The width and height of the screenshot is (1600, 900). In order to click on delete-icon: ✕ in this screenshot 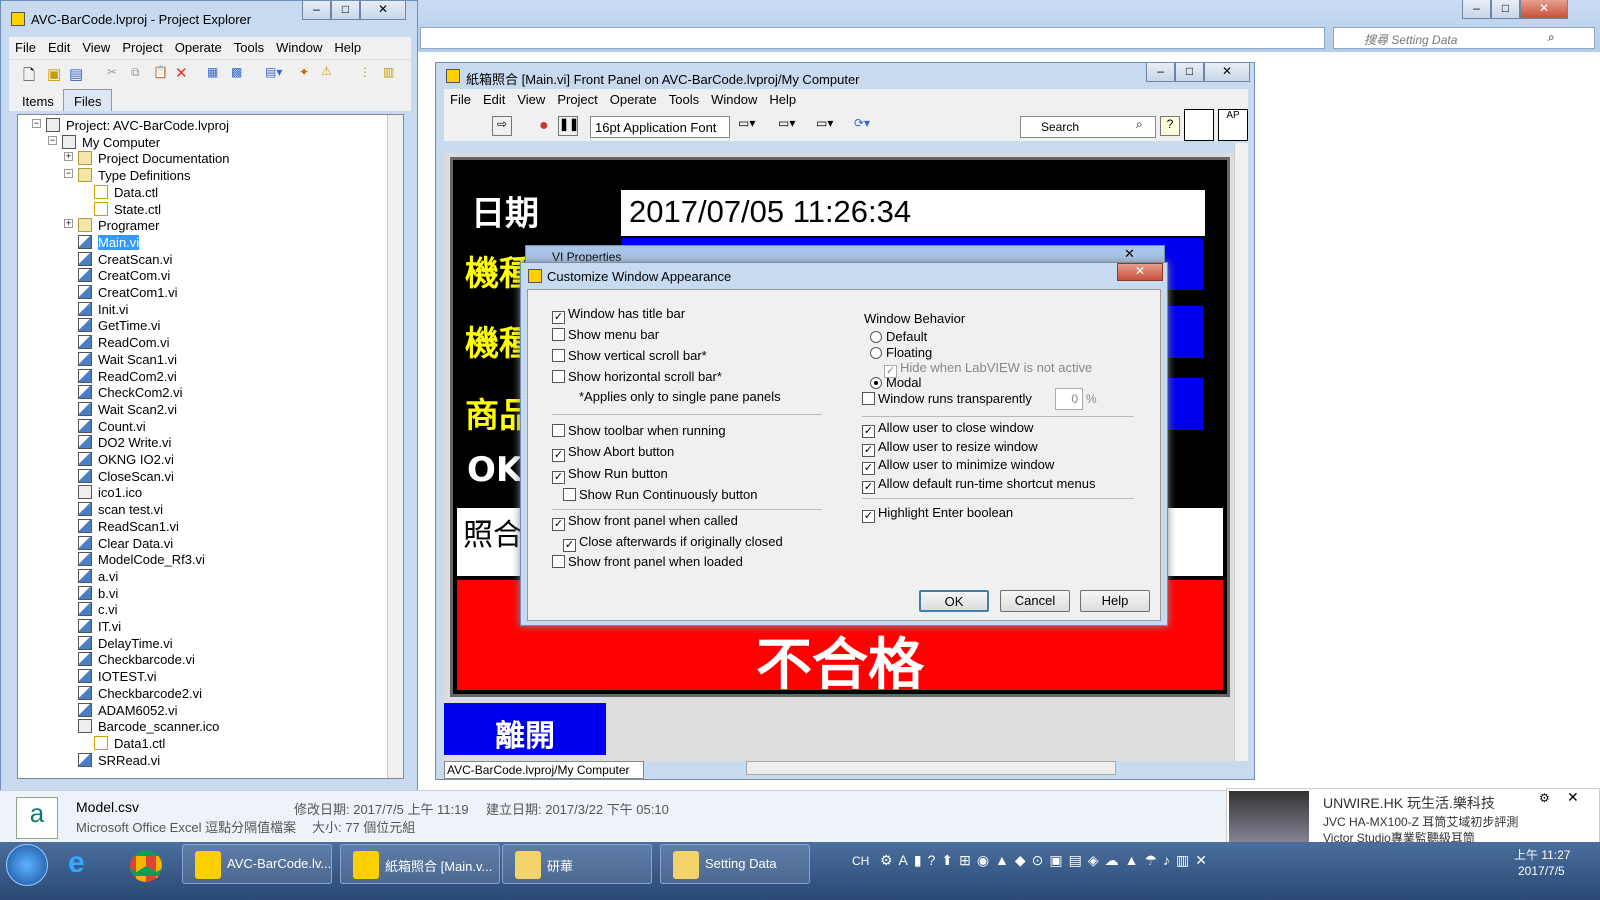, I will do `click(181, 73)`.